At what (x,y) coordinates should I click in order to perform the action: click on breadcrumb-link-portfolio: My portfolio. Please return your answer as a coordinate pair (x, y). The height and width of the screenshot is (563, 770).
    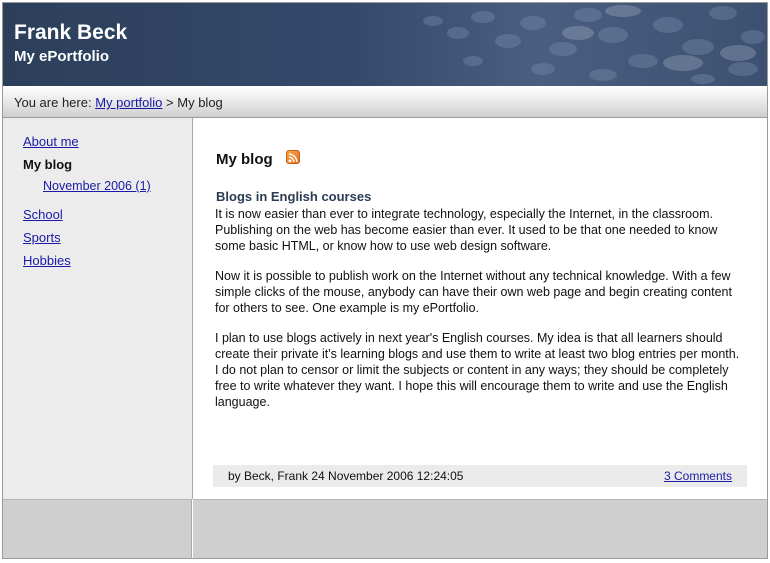
    Looking at the image, I should click on (128, 102).